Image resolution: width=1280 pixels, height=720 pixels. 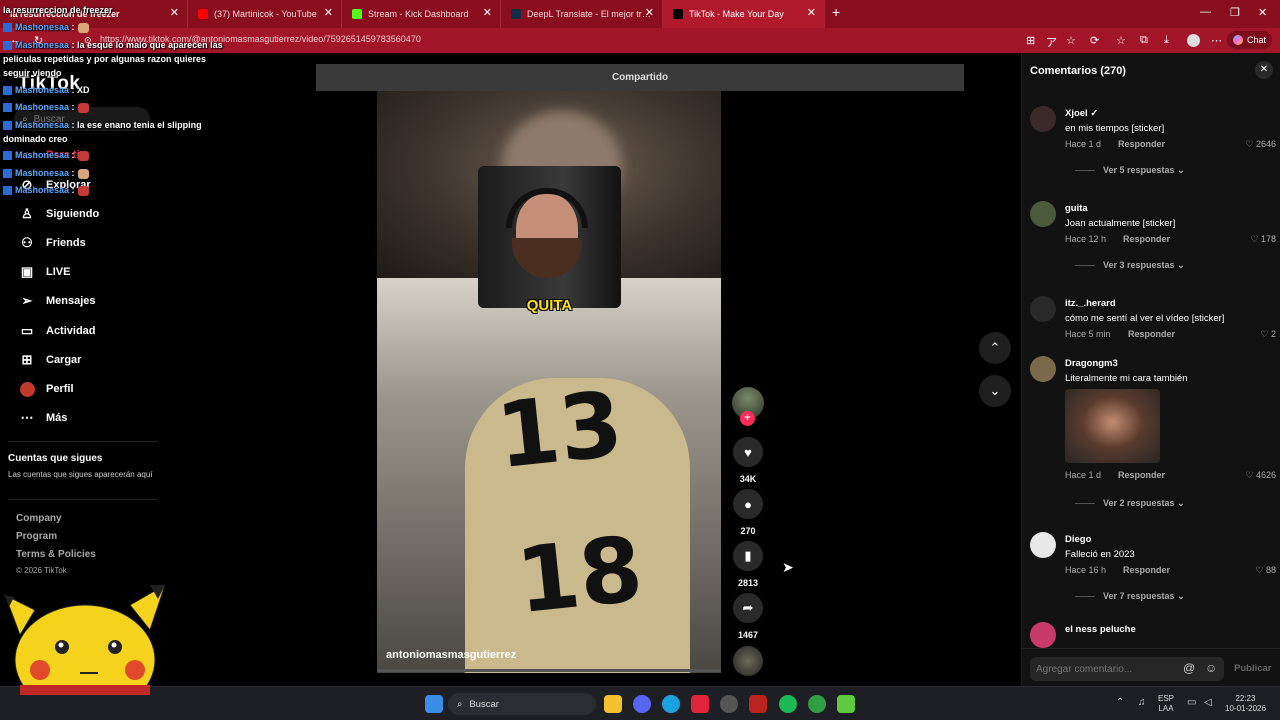 I want to click on language-indicator: ESP LAA, so click(x=1166, y=704).